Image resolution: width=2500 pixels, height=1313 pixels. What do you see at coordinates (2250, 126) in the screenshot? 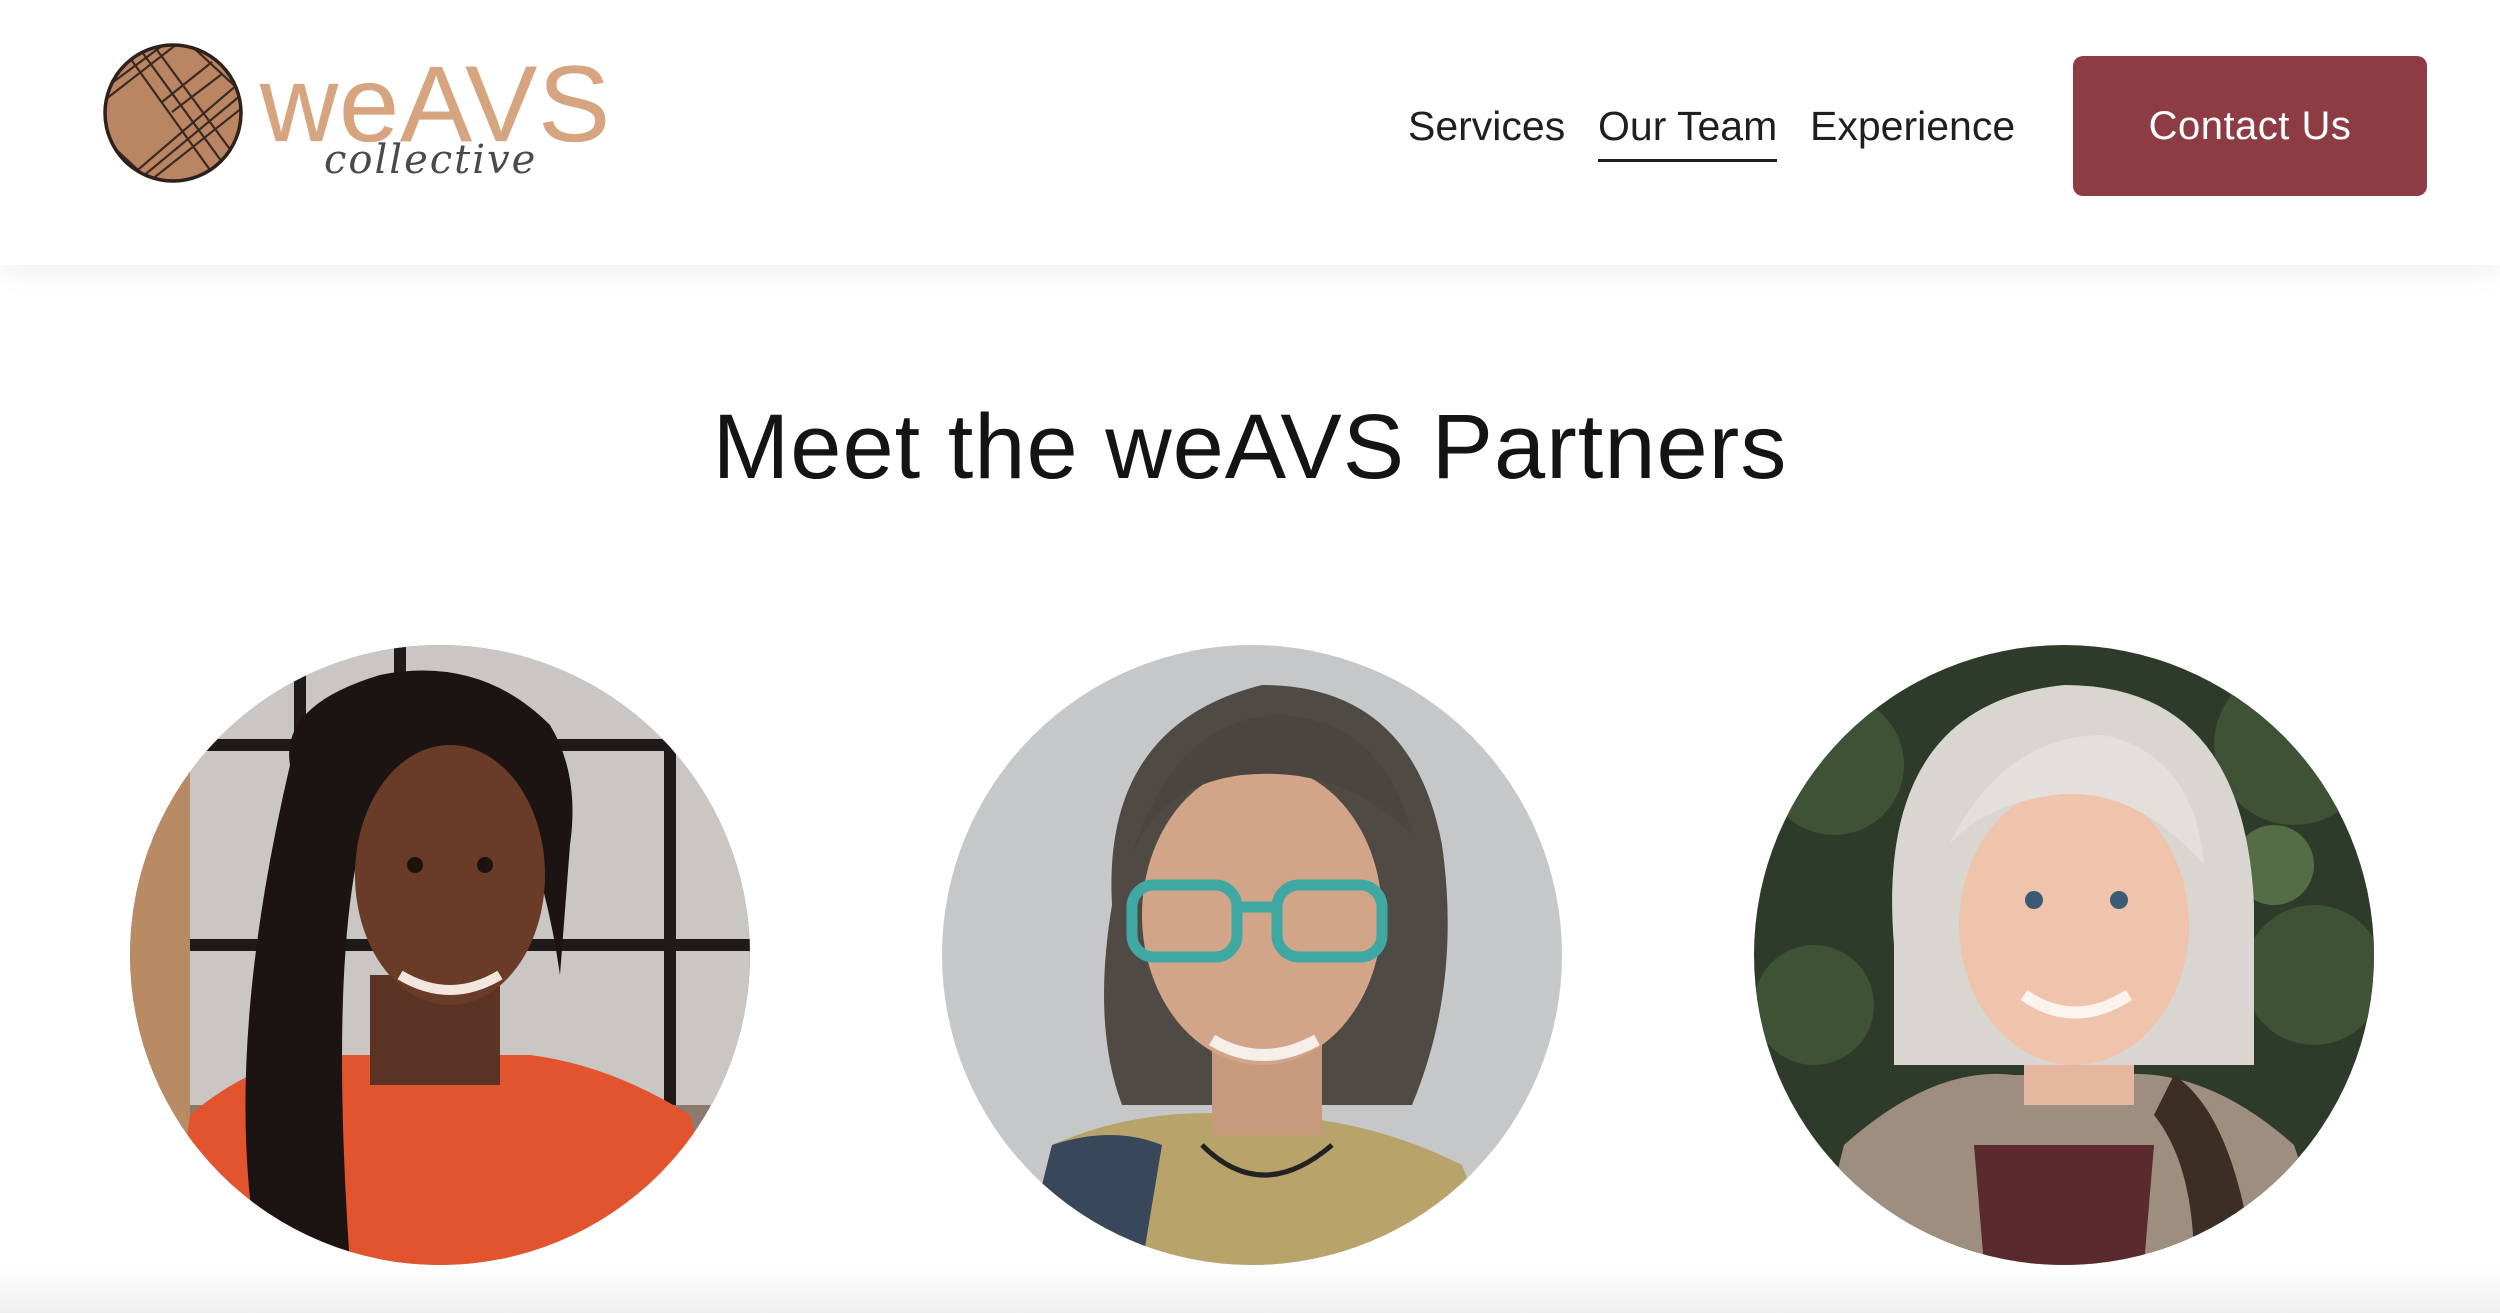
I see `contact-us-button: Contact Us` at bounding box center [2250, 126].